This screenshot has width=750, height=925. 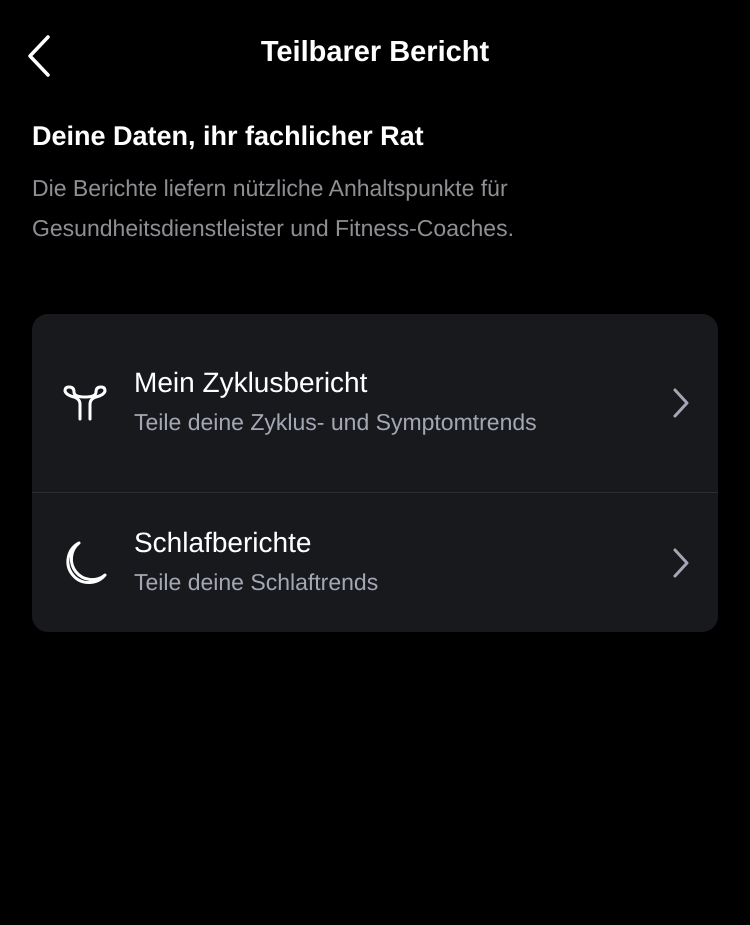 What do you see at coordinates (251, 383) in the screenshot?
I see `report-title: Mein Zyklusbericht` at bounding box center [251, 383].